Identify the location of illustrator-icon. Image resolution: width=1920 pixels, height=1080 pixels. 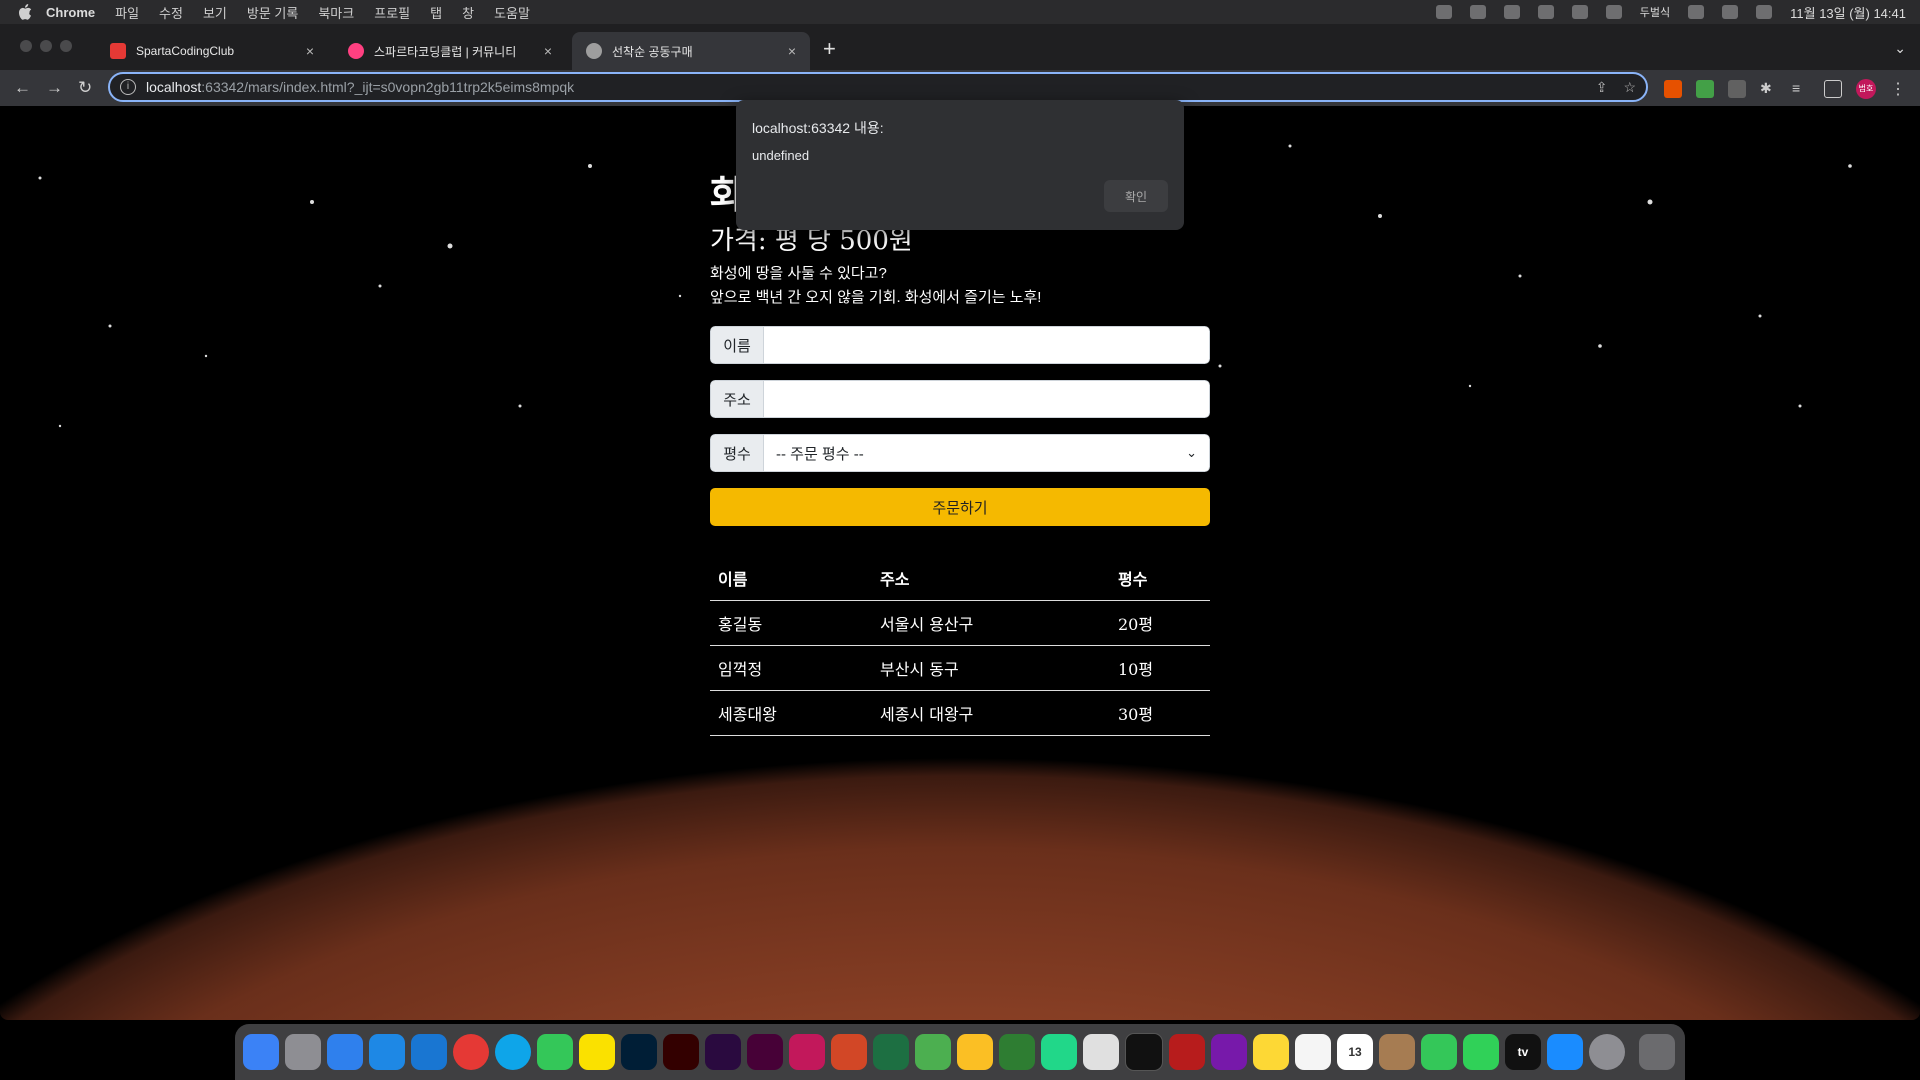
(681, 1052).